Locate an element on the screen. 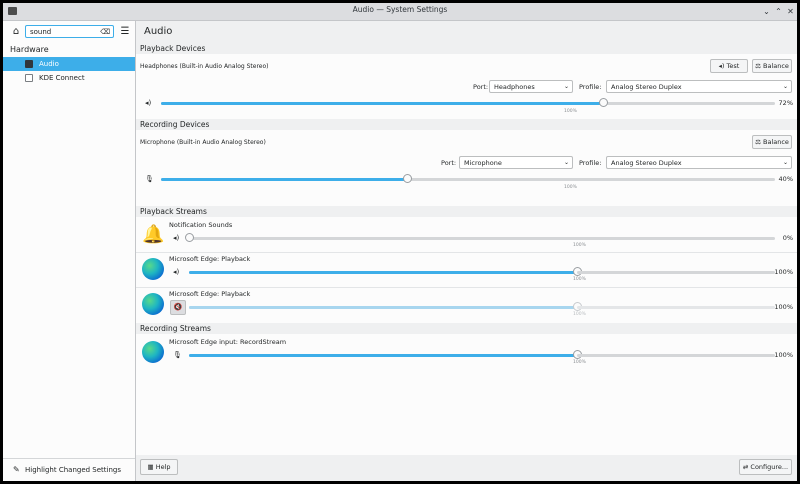 The image size is (800, 484). sidebar-item-kde-connect: KDE Connect is located at coordinates (69, 78).